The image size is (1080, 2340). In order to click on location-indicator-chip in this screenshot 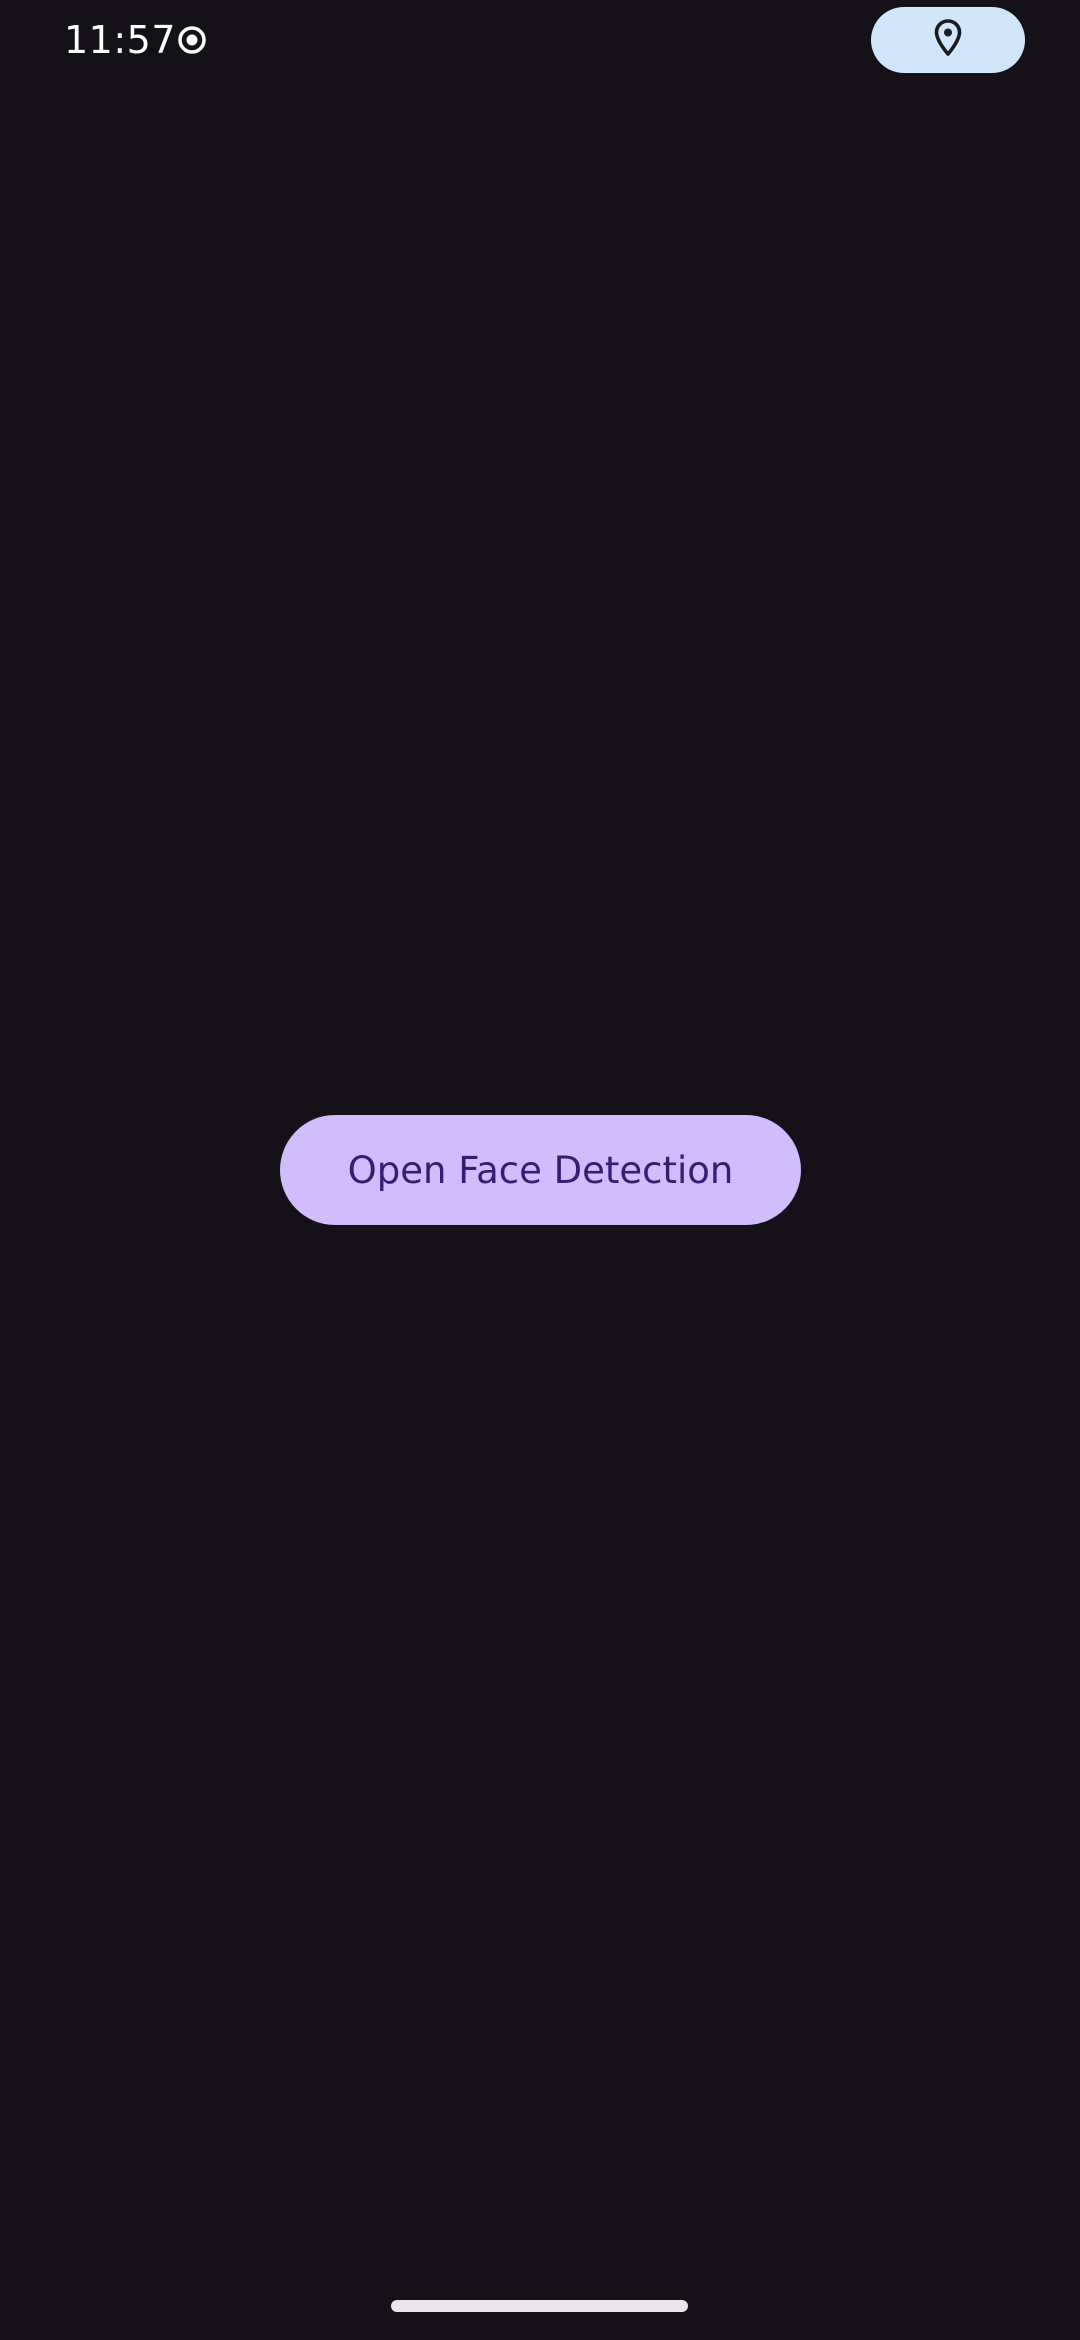, I will do `click(948, 40)`.